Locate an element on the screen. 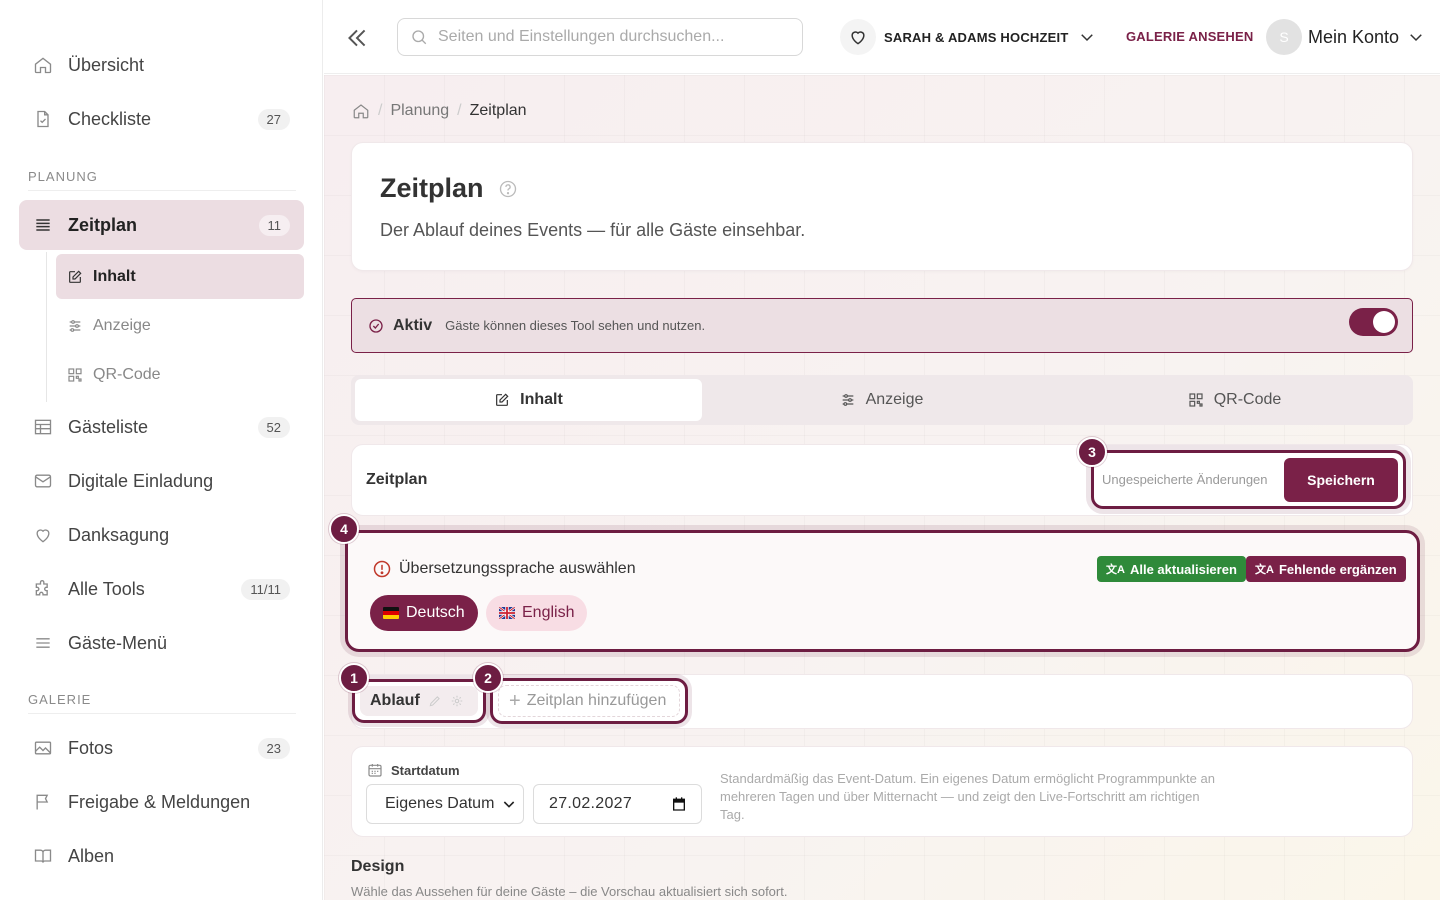 This screenshot has height=900, width=1440. translation-title-text: Übersetzungssprache auswählen is located at coordinates (517, 568).